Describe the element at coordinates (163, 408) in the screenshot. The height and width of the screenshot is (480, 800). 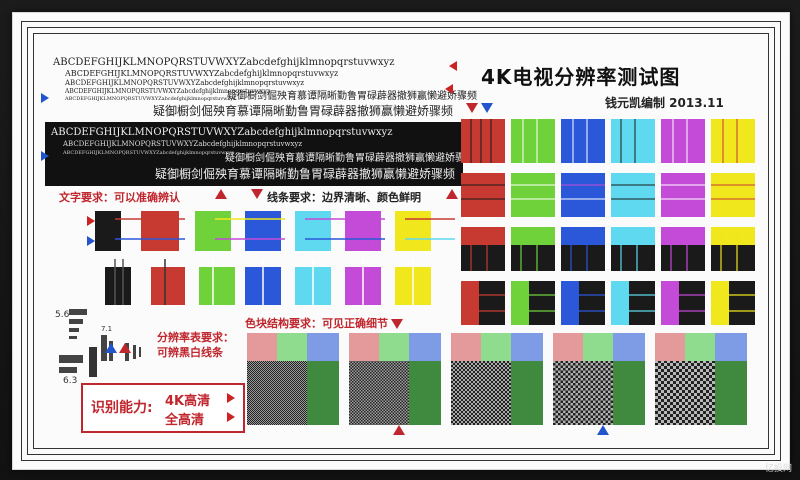
I see `recognition-box: 识别能力: 4K高清 全高清` at that location.